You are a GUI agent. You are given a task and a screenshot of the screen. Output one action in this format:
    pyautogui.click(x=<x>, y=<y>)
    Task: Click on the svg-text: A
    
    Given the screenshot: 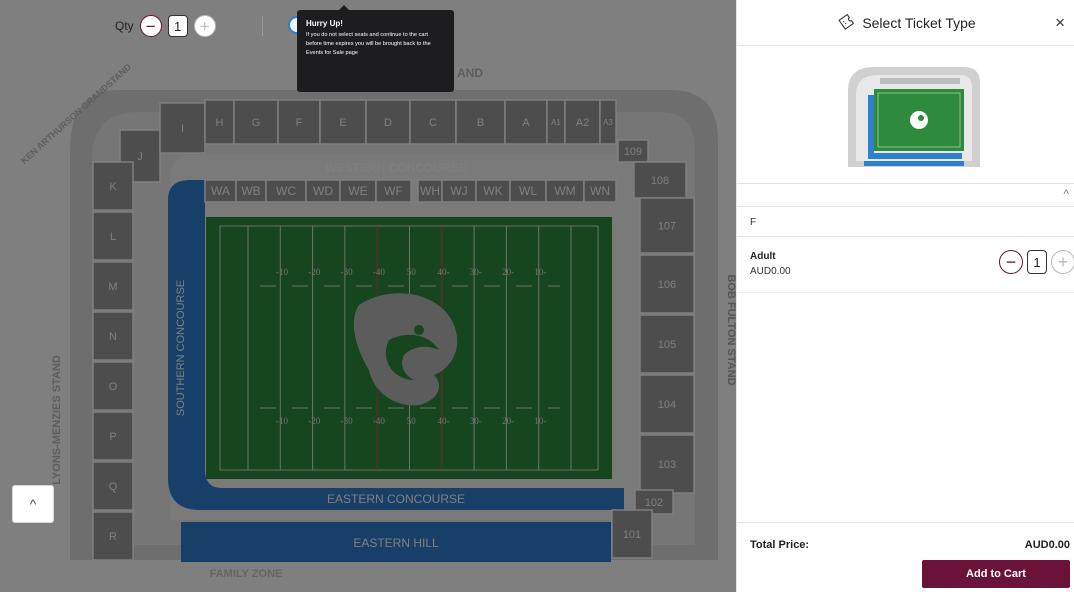 What is the action you would take?
    pyautogui.click(x=526, y=123)
    